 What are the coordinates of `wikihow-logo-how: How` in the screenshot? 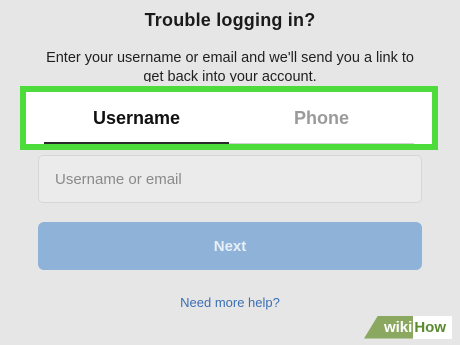 It's located at (432, 327).